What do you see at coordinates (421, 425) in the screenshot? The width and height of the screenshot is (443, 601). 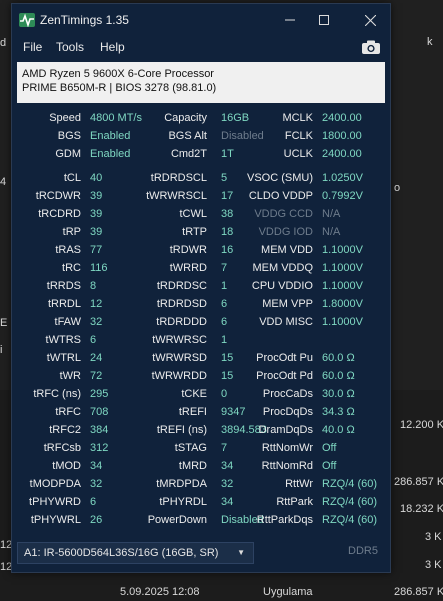 I see `bg-size-cell: 12.200 K` at bounding box center [421, 425].